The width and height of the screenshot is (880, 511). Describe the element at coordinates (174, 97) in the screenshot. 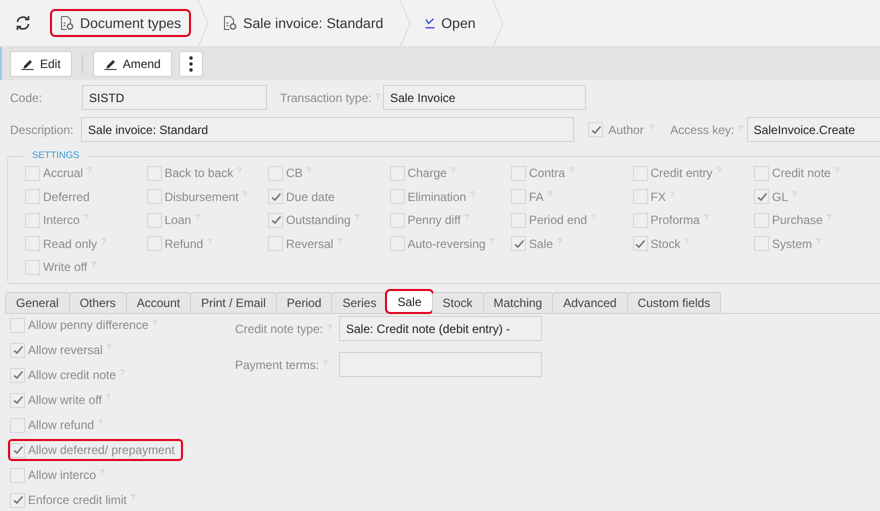

I see `code-field: SISTD` at that location.